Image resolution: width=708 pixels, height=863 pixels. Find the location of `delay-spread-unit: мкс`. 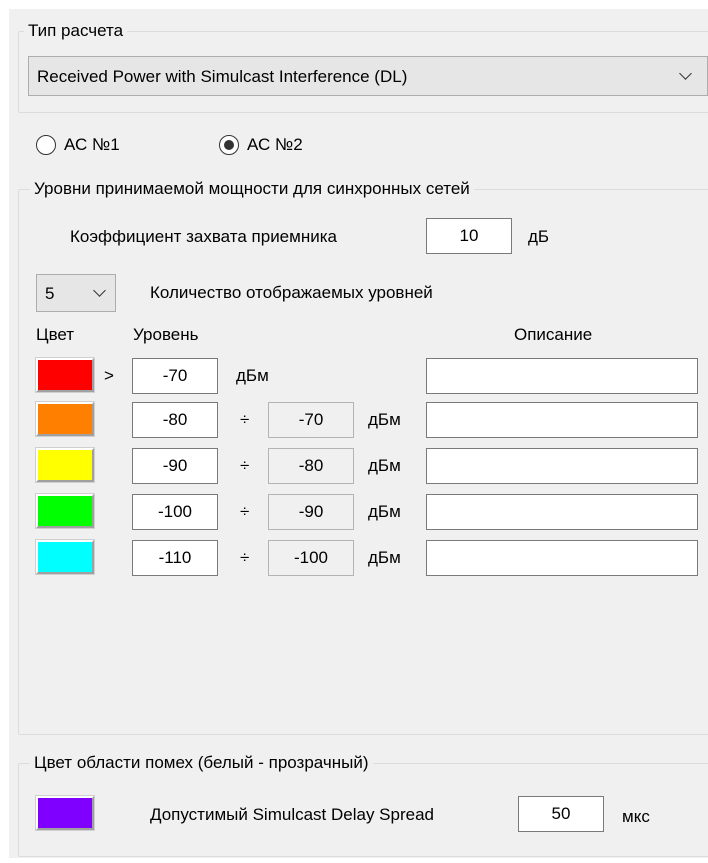

delay-spread-unit: мкс is located at coordinates (636, 816).